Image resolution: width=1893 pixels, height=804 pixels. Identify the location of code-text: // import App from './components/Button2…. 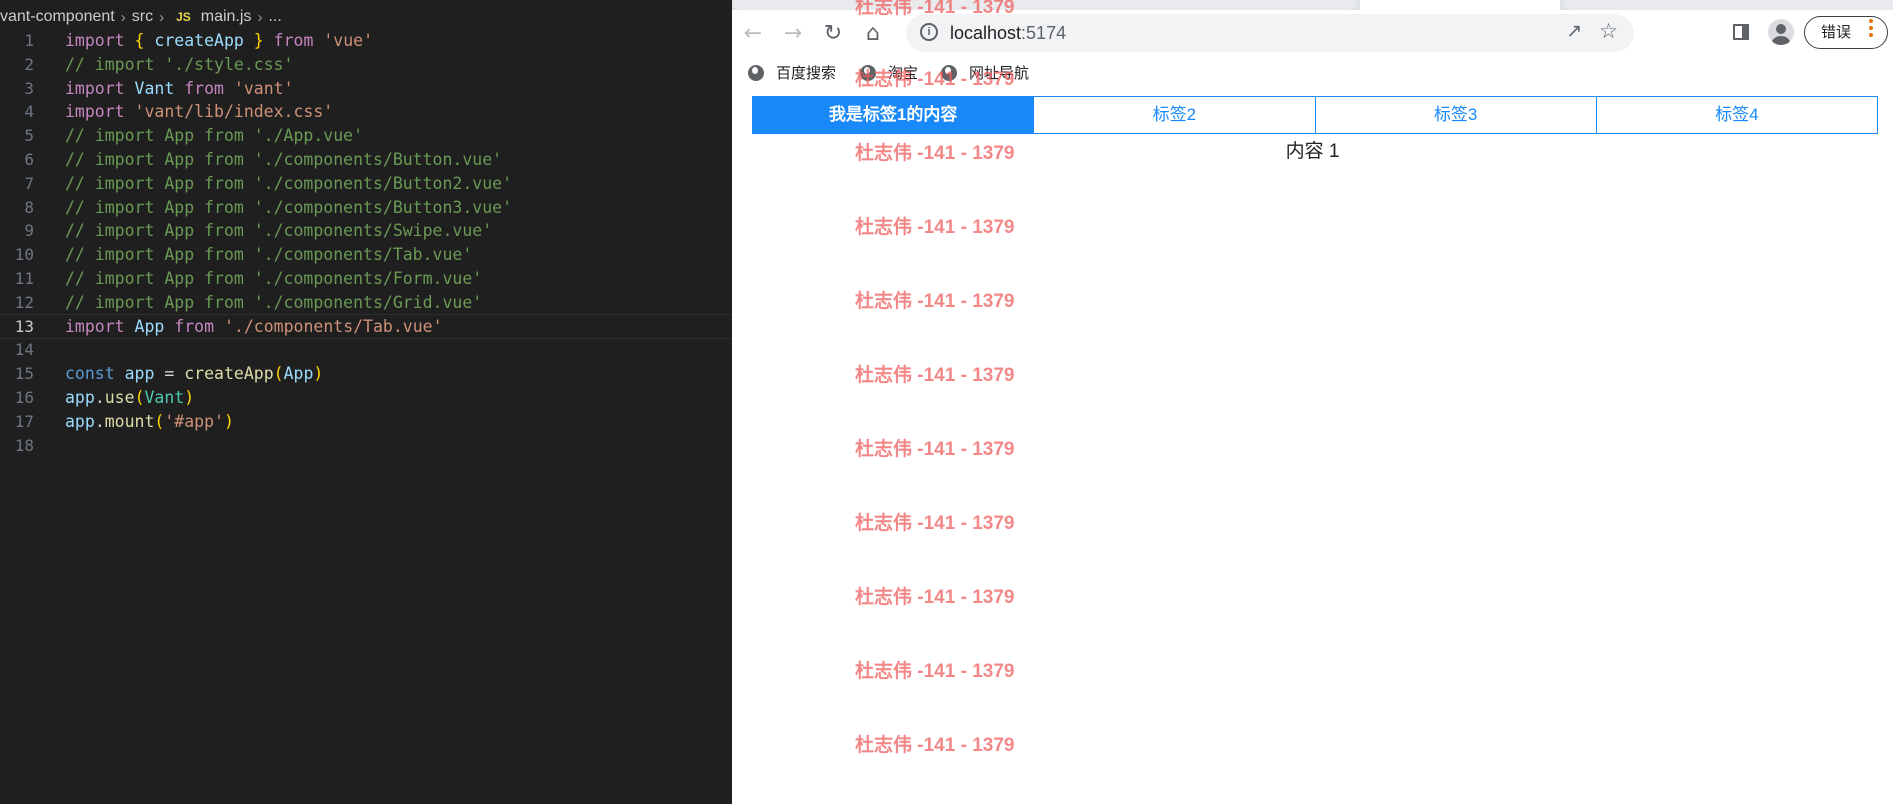
(288, 184).